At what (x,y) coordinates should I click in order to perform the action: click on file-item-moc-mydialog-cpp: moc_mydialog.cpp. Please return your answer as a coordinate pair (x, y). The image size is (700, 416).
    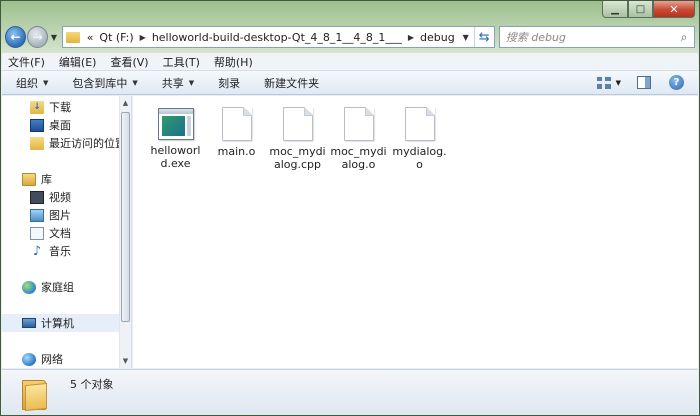
    Looking at the image, I should click on (297, 138).